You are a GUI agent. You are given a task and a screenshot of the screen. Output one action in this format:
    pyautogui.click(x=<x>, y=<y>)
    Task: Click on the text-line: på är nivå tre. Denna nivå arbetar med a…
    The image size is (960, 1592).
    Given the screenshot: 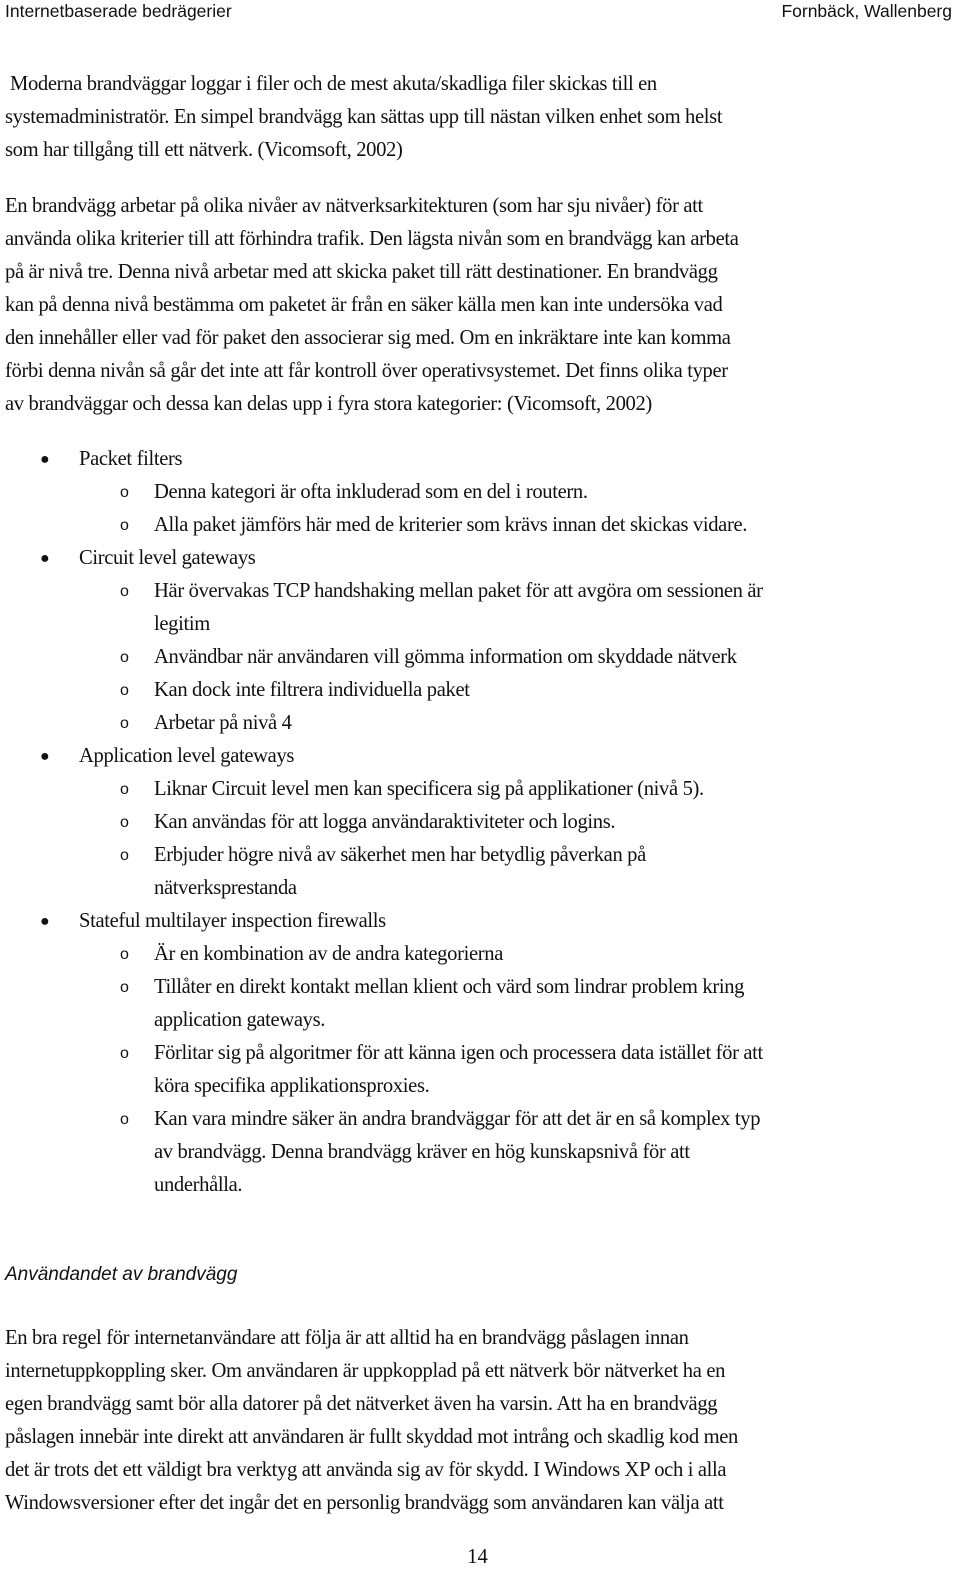 What is the action you would take?
    pyautogui.click(x=361, y=272)
    